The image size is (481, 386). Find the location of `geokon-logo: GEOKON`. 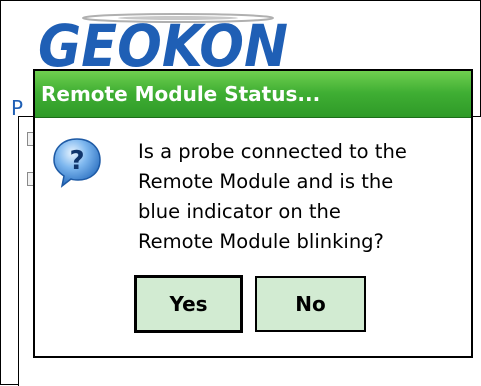

geokon-logo: GEOKON is located at coordinates (163, 42).